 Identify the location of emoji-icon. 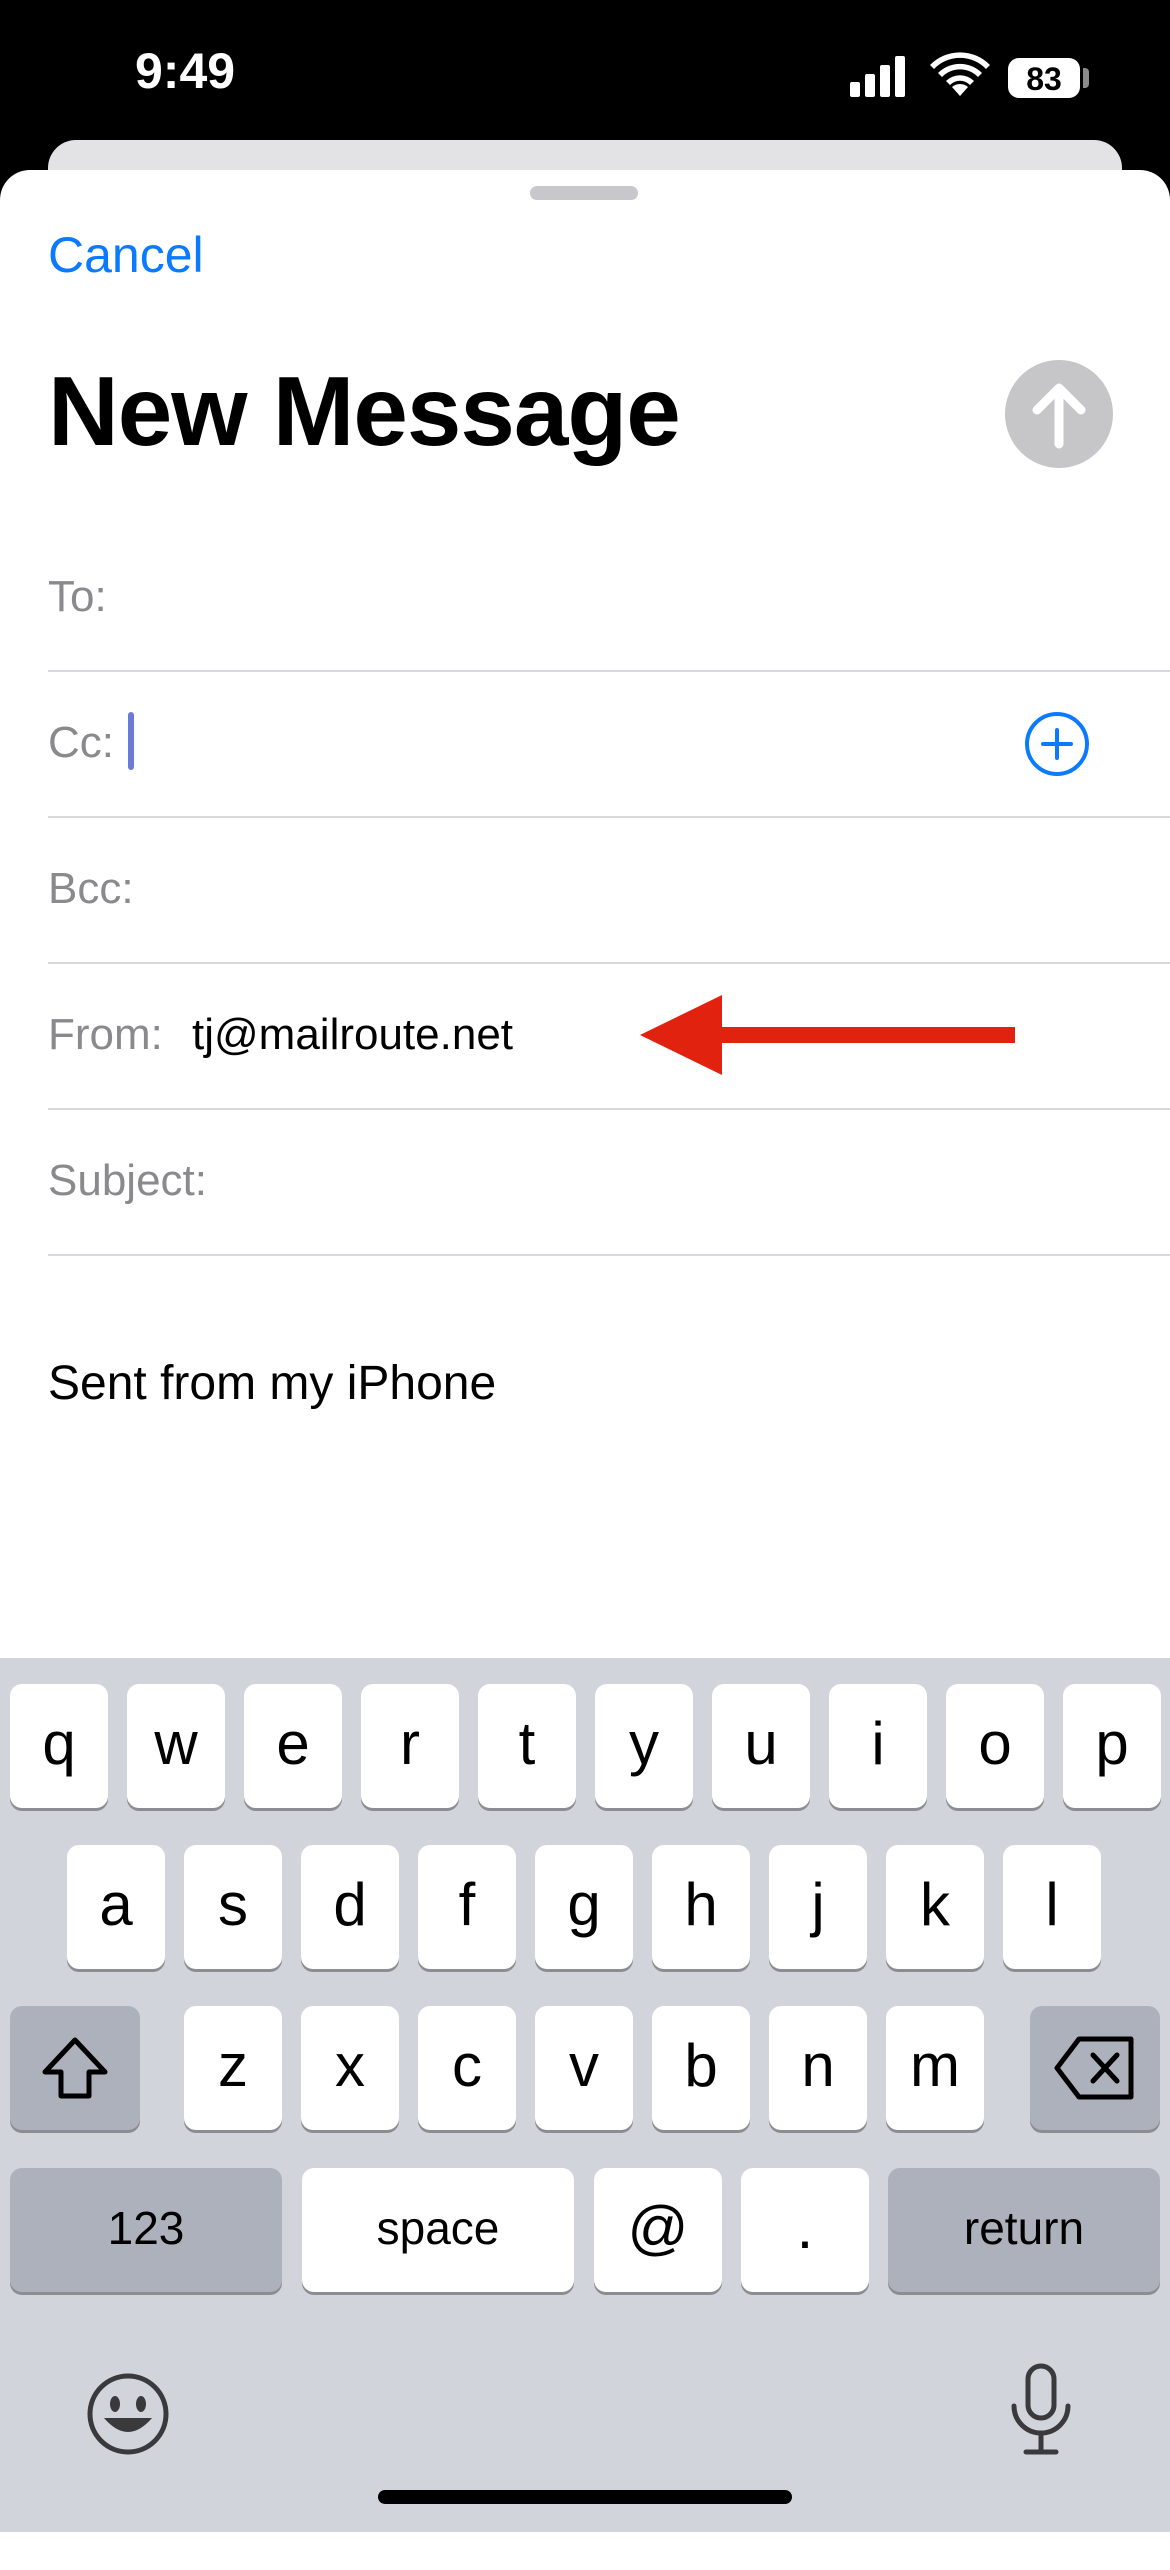
(128, 2414).